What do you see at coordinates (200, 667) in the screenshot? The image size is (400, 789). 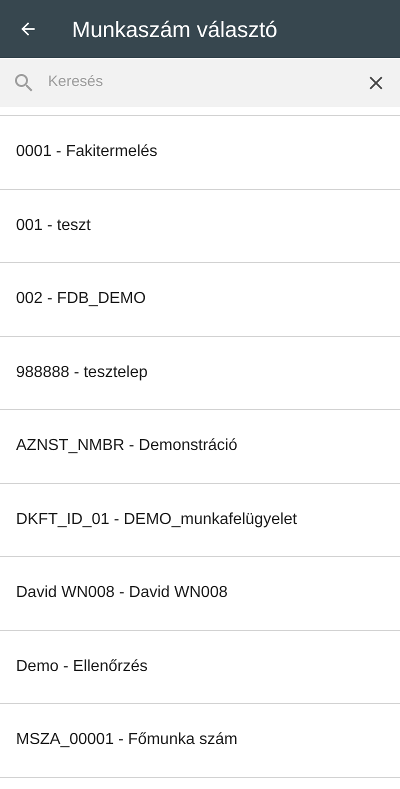 I see `list-item: Demo - Ellenőrzés` at bounding box center [200, 667].